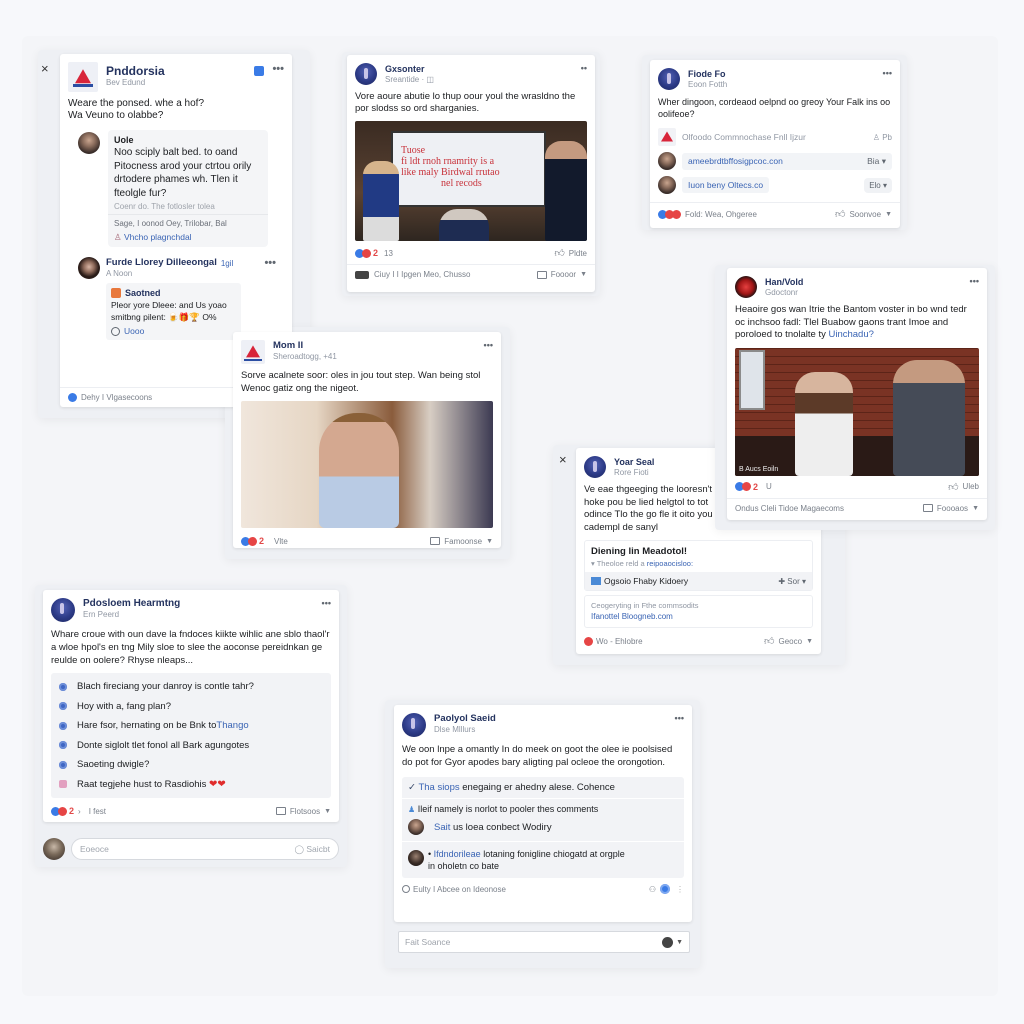 The image size is (1024, 1024). I want to click on like-button: Uleb, so click(971, 486).